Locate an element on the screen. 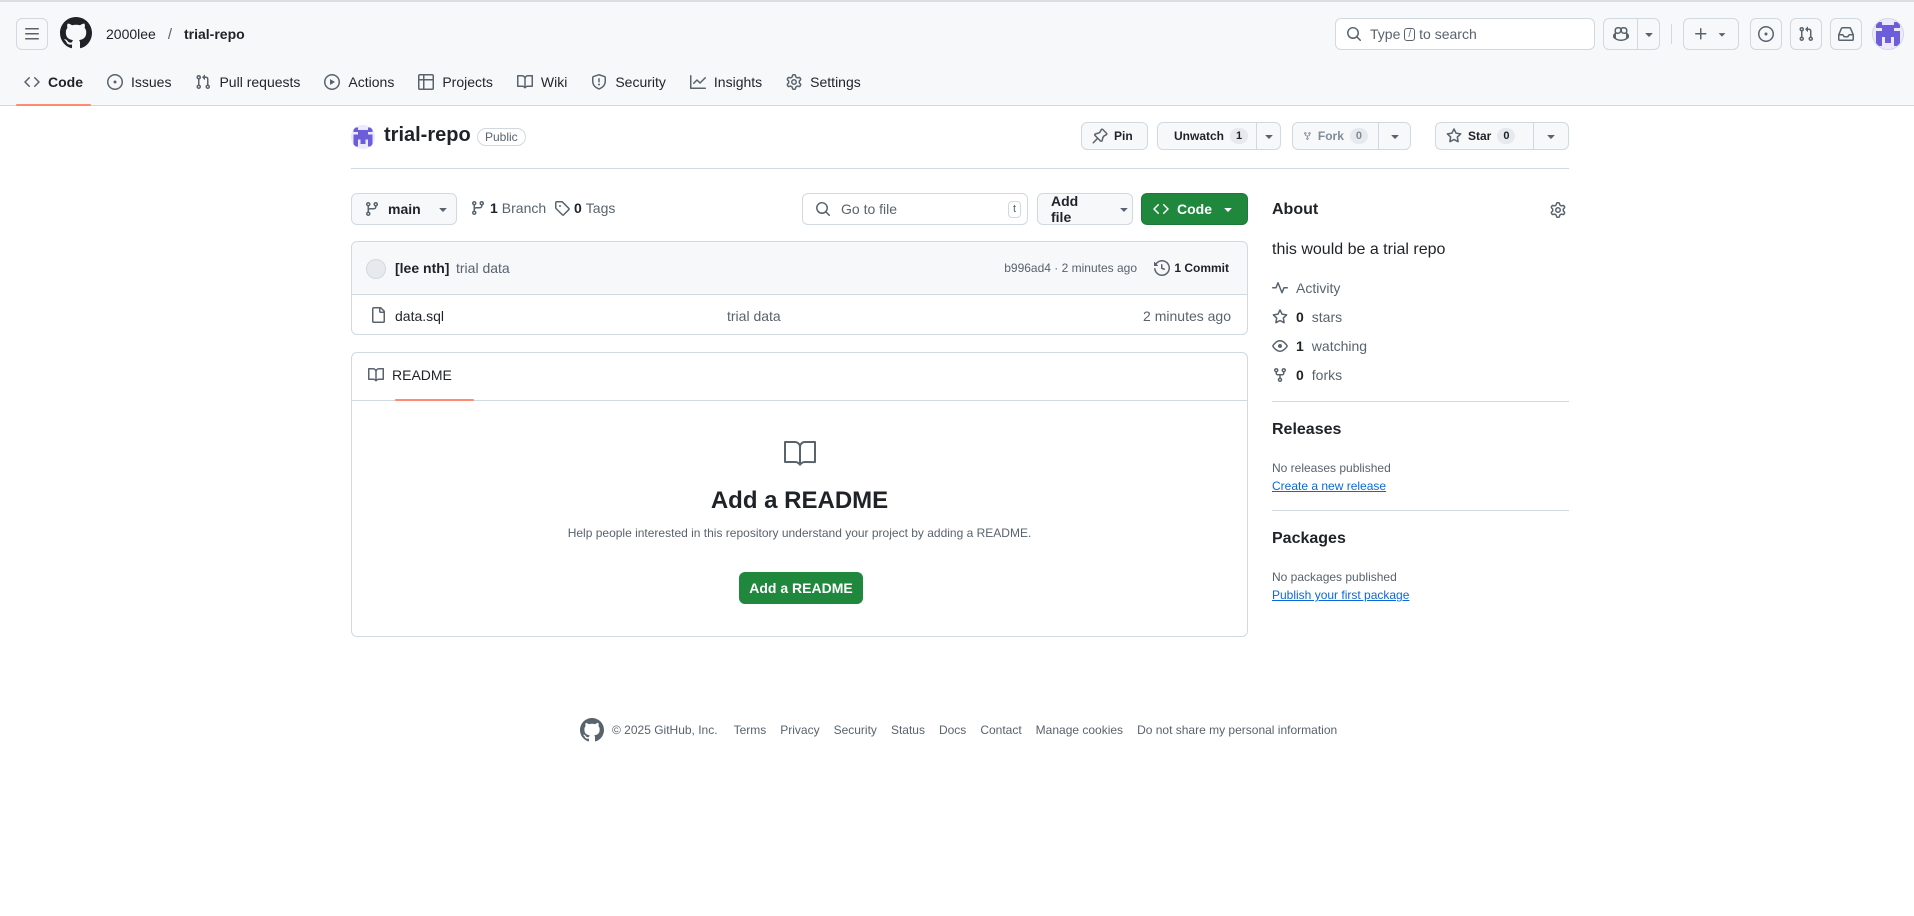  forks-label: forks is located at coordinates (1327, 375).